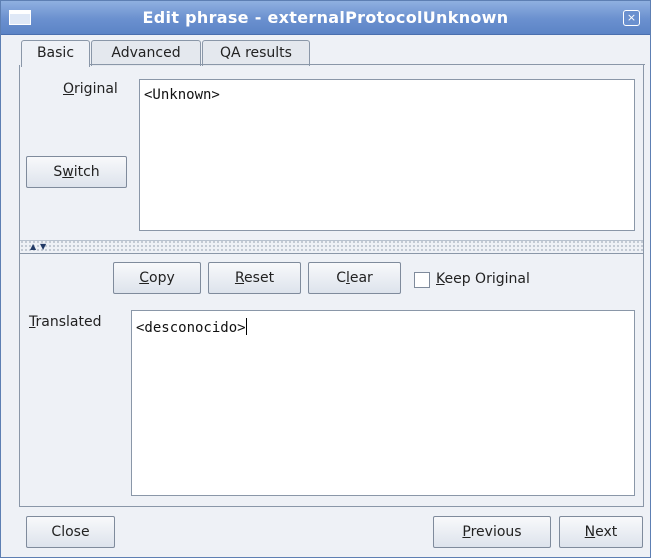 The height and width of the screenshot is (558, 651). I want to click on copy-button: Copy, so click(157, 278).